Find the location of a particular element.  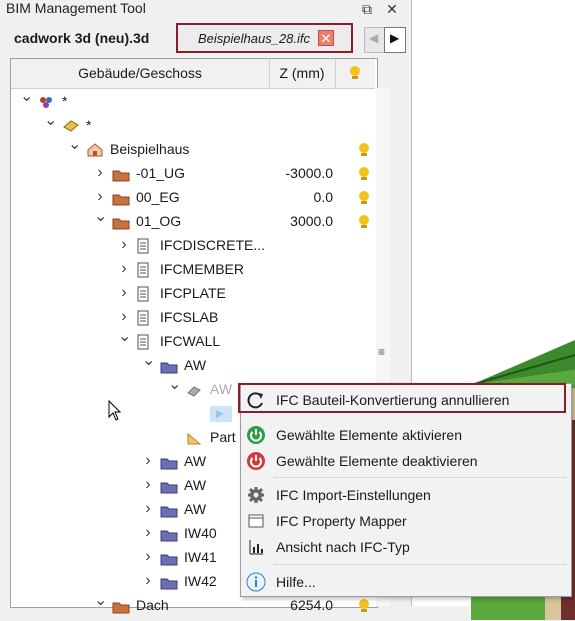

tree-row: › IFCSLAB is located at coordinates (193, 317).